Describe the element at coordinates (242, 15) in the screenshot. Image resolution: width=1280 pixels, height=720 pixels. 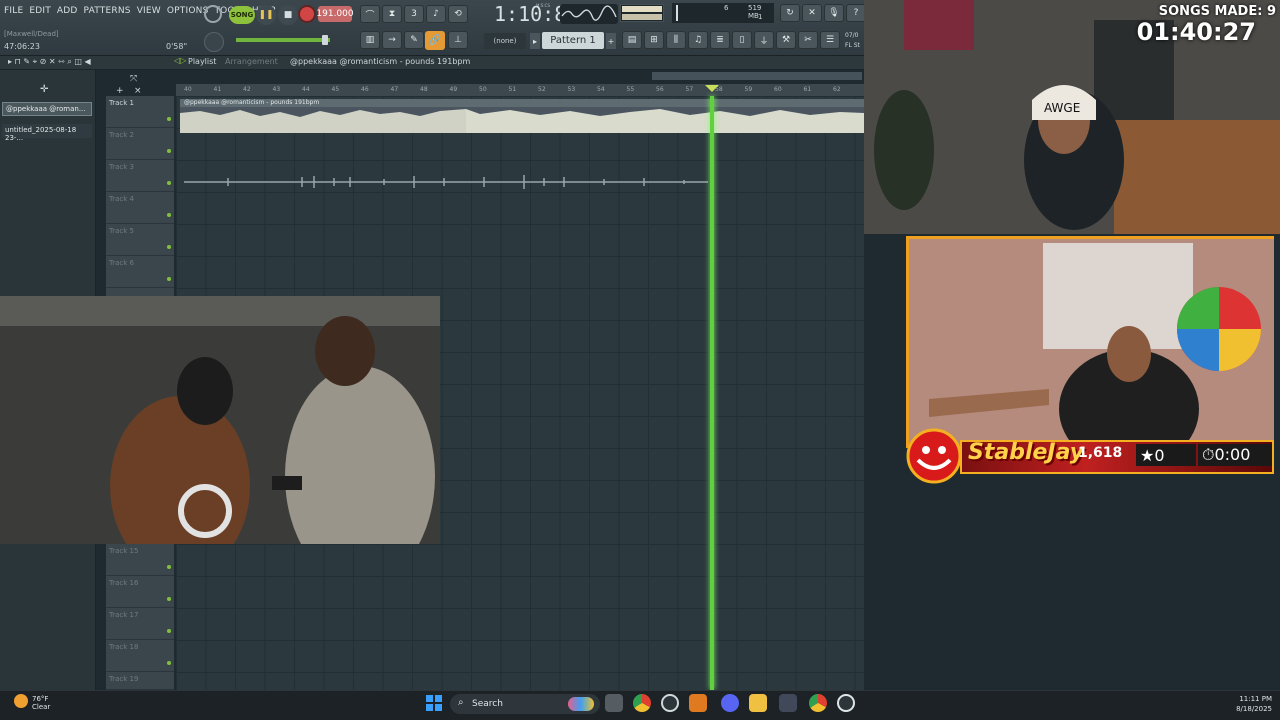
I see `song-mode-button: SONG` at that location.